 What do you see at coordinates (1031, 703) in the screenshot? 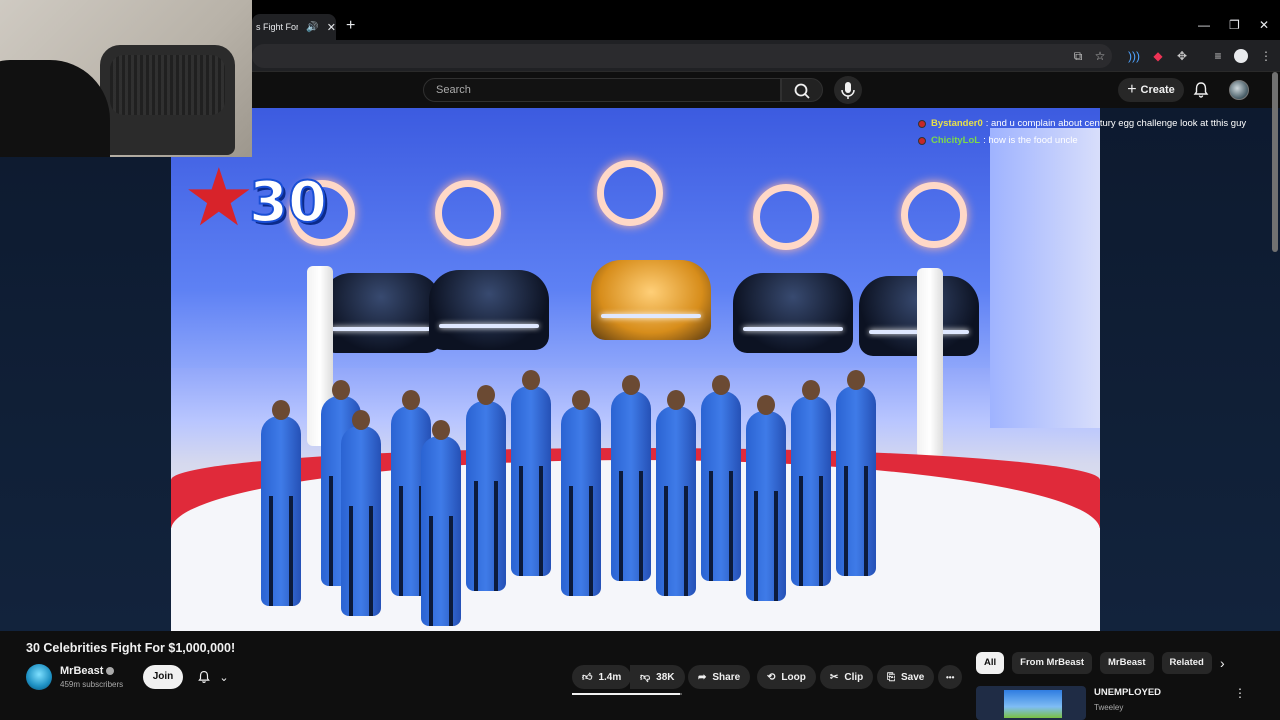
I see `recommended-video-thumbnail` at bounding box center [1031, 703].